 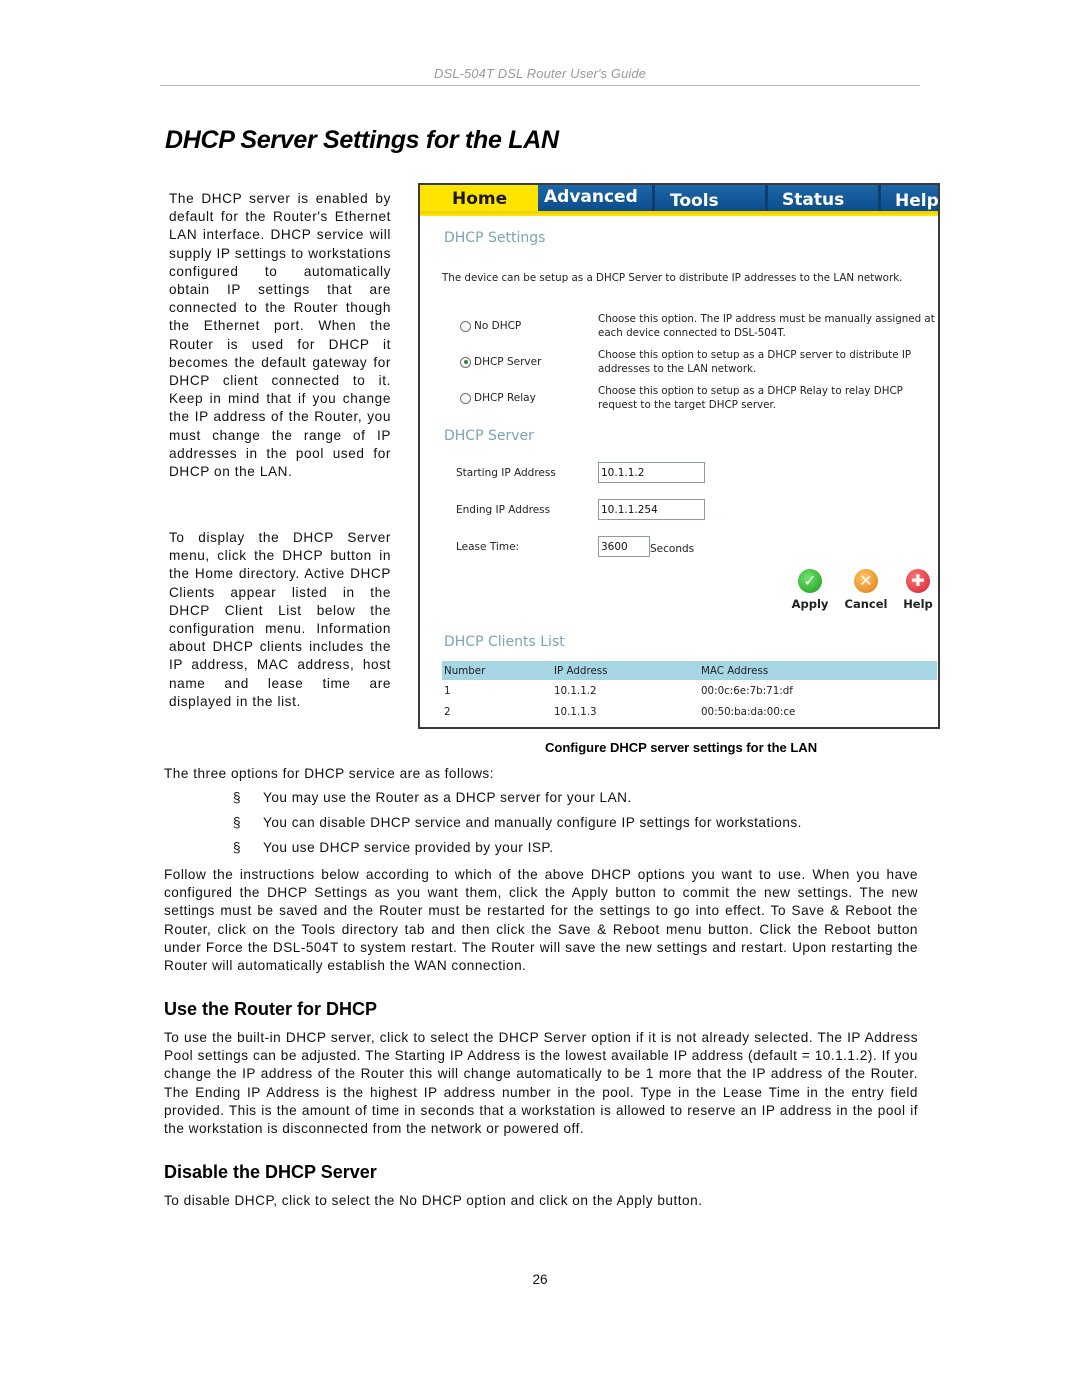 What do you see at coordinates (498, 326) in the screenshot?
I see `option-label: No DHCP` at bounding box center [498, 326].